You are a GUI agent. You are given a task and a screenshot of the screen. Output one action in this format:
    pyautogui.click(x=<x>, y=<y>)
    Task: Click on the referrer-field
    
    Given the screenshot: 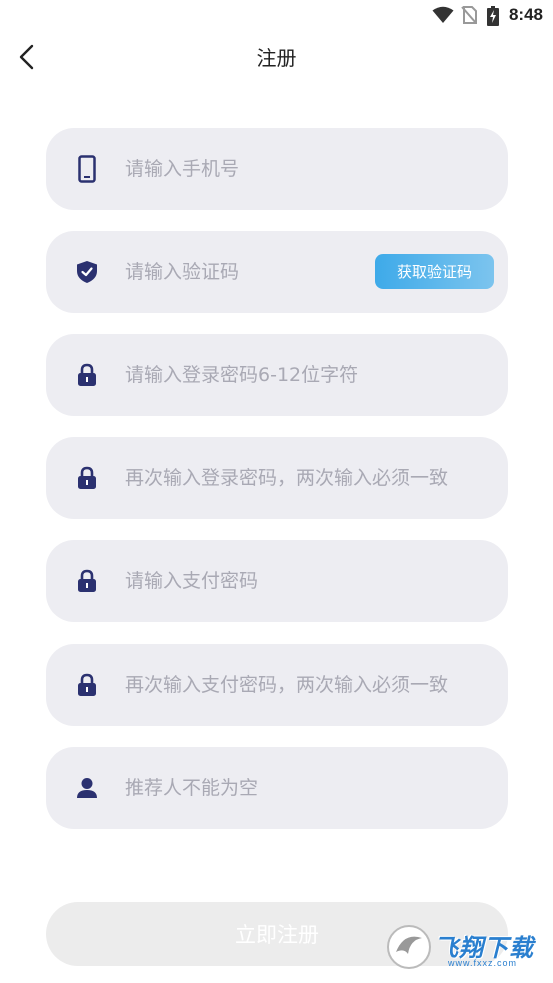 What is the action you would take?
    pyautogui.click(x=277, y=788)
    